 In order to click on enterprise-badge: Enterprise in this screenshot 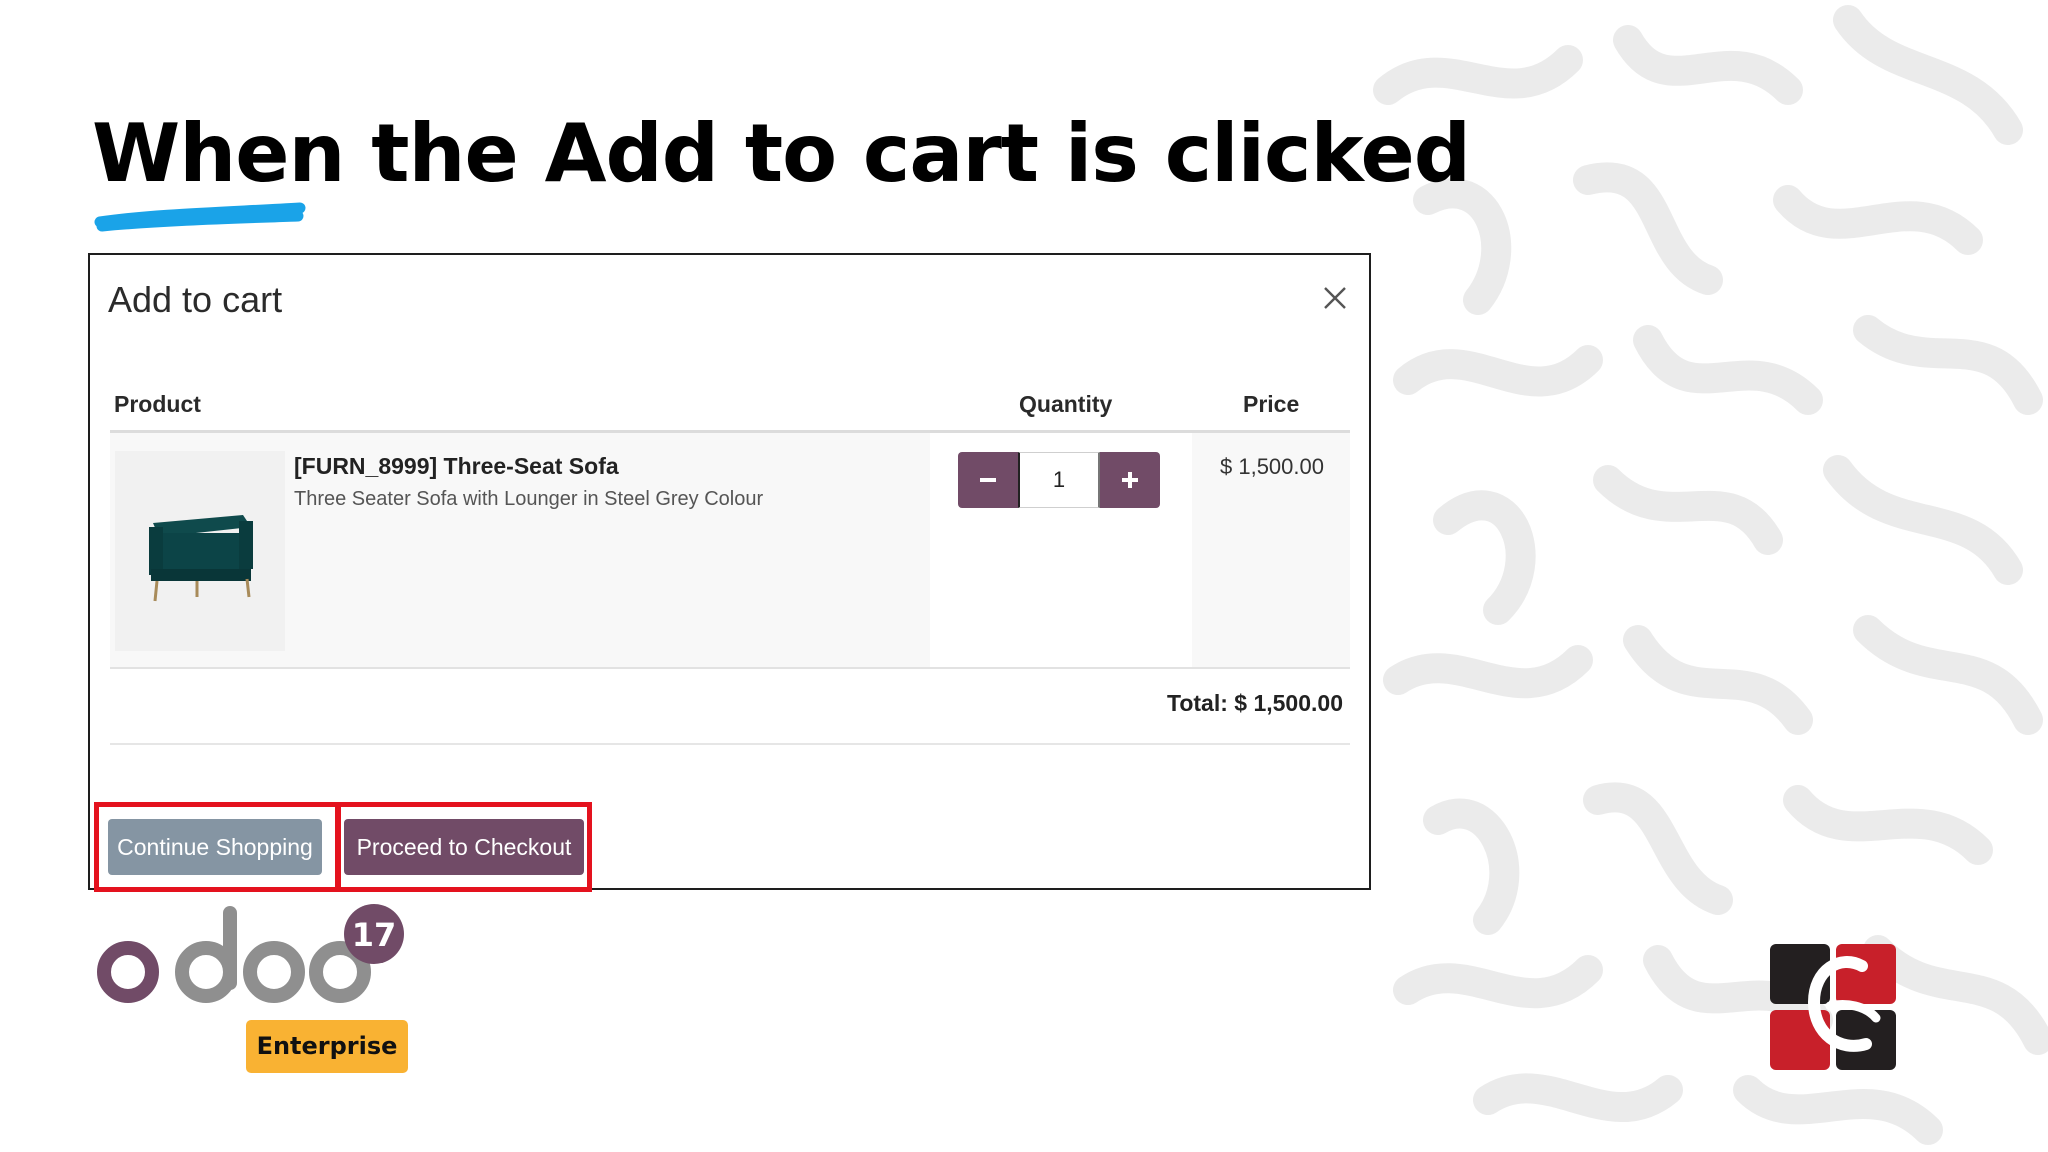, I will do `click(327, 1046)`.